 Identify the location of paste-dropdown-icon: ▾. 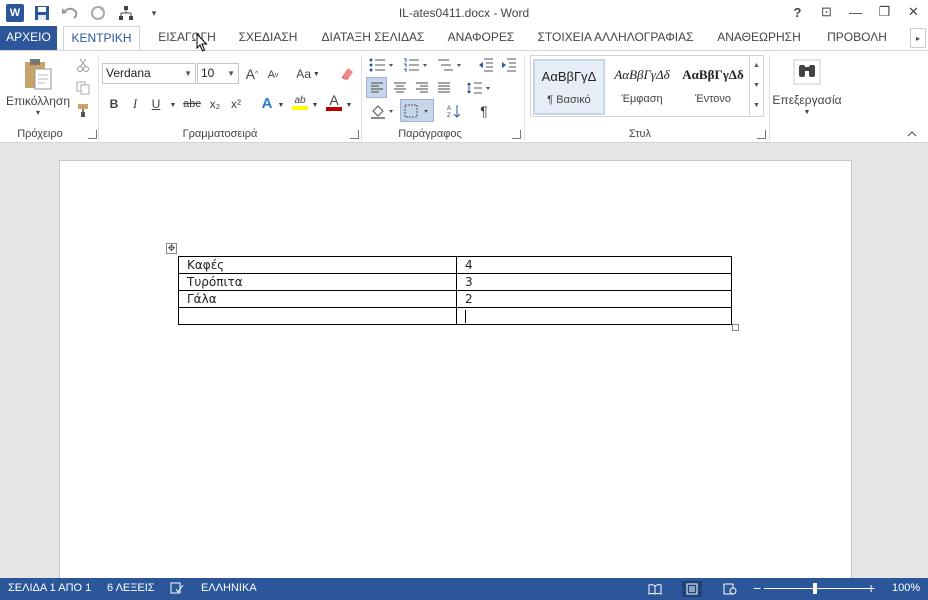
(38, 112).